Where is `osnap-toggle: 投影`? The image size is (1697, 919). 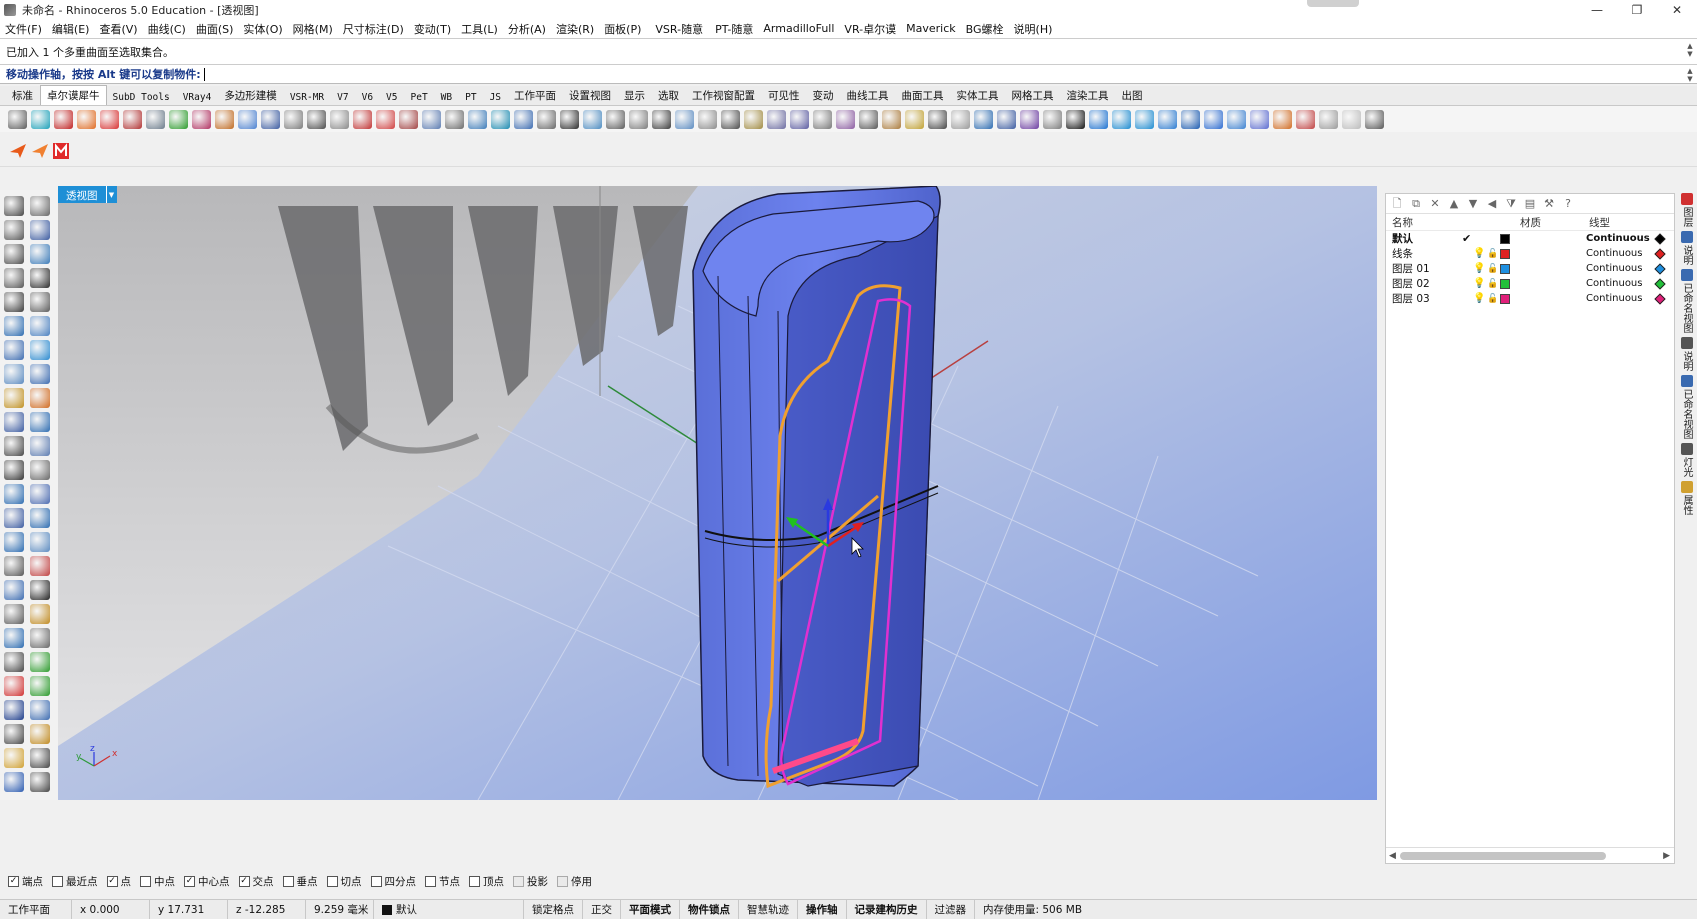
osnap-toggle: 投影 is located at coordinates (530, 881).